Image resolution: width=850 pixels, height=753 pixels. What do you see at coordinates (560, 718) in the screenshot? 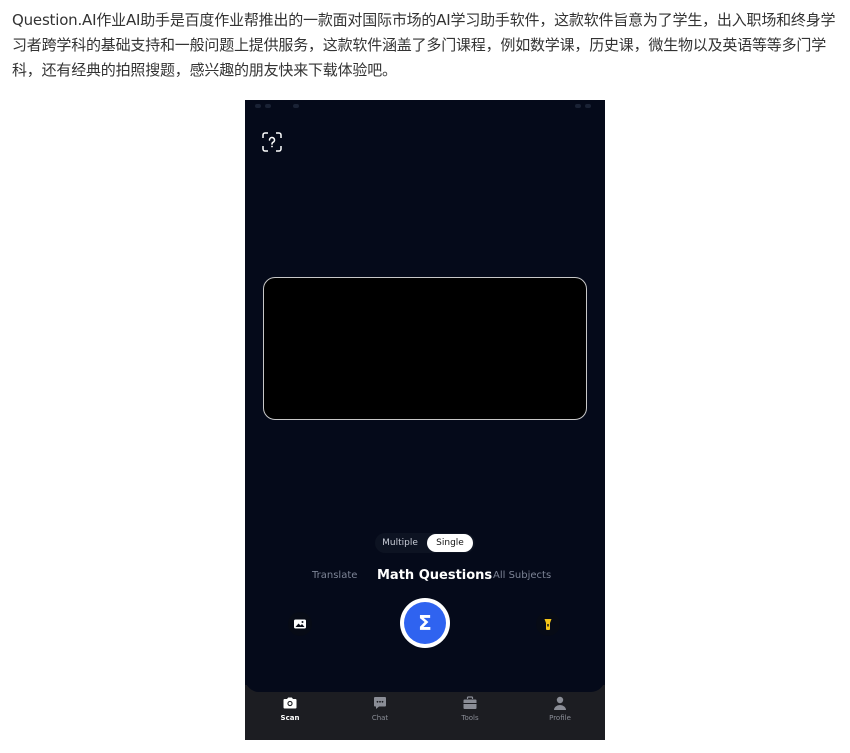
I see `nav-label-profile: Profile` at bounding box center [560, 718].